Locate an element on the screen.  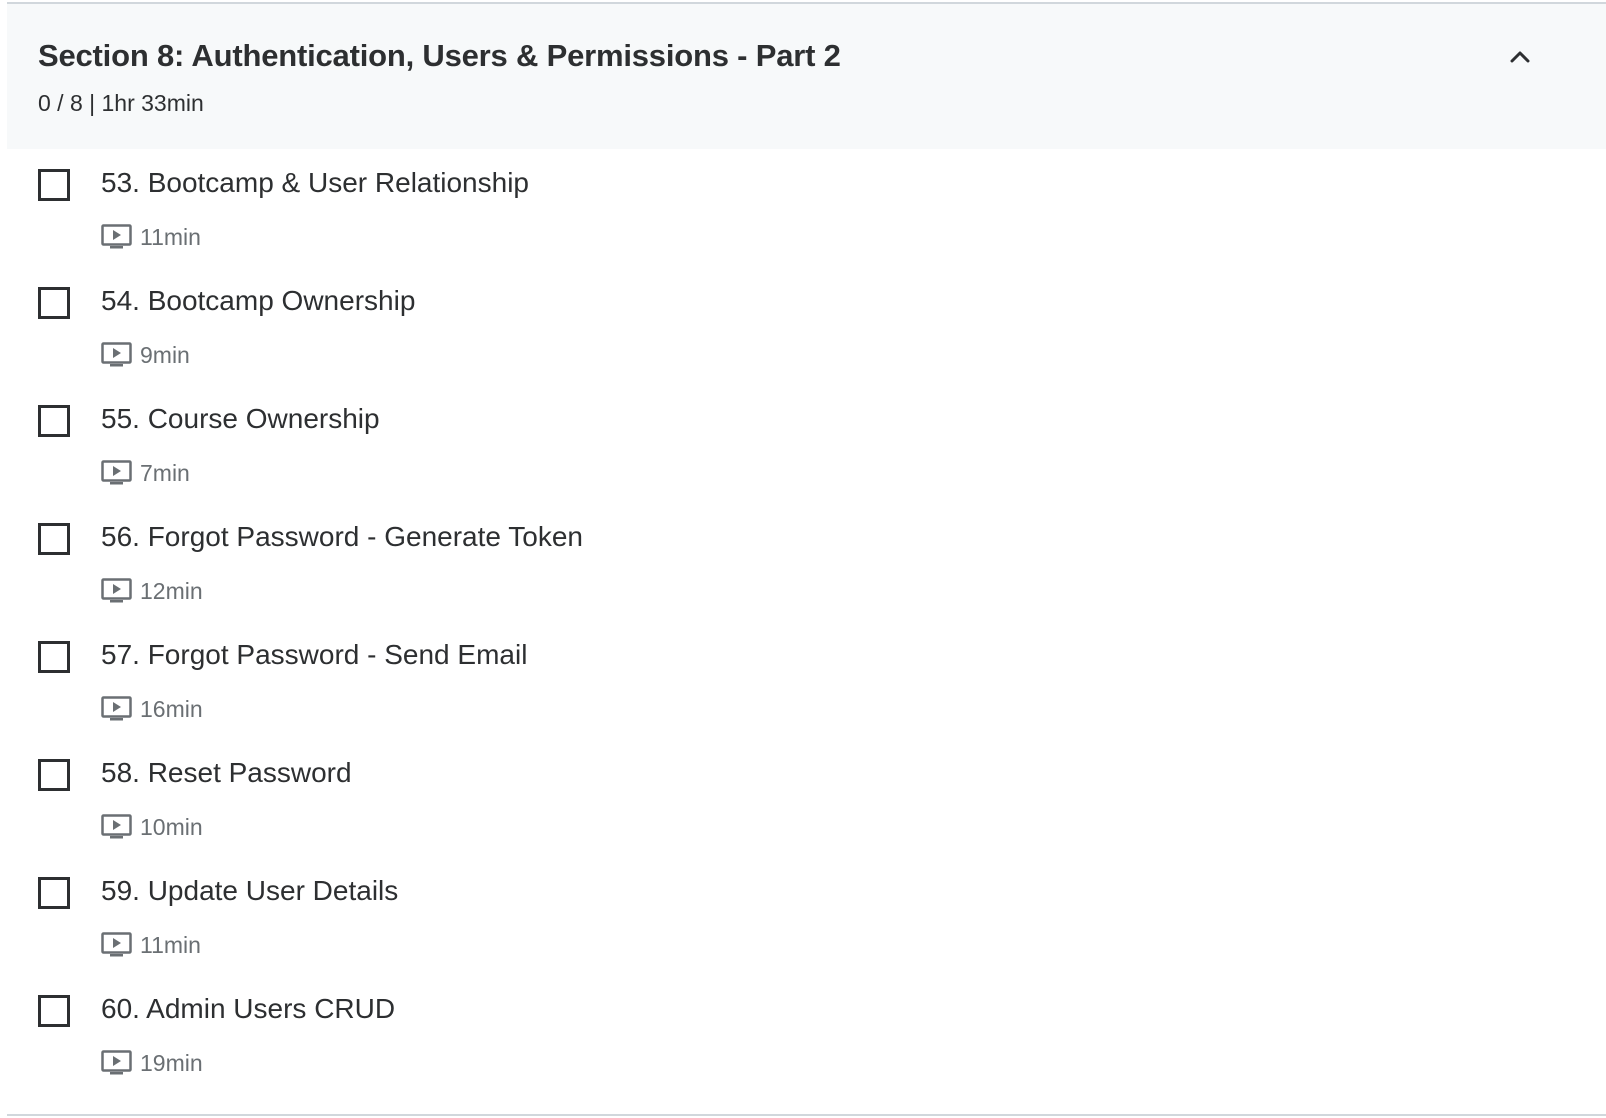
lesson-meta: 19min is located at coordinates (152, 1063).